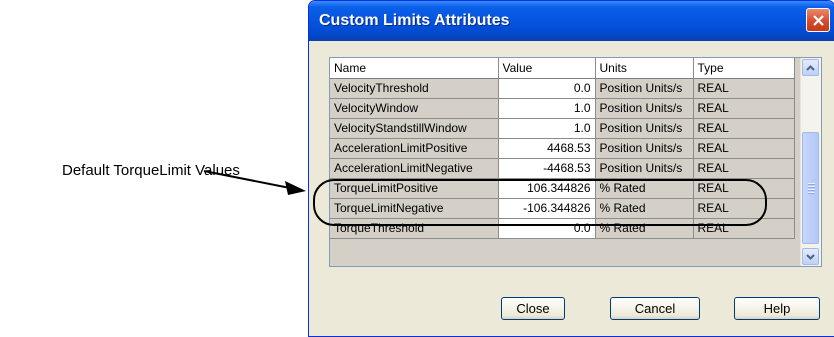 Image resolution: width=834 pixels, height=337 pixels. I want to click on column-header-type: Type, so click(744, 68).